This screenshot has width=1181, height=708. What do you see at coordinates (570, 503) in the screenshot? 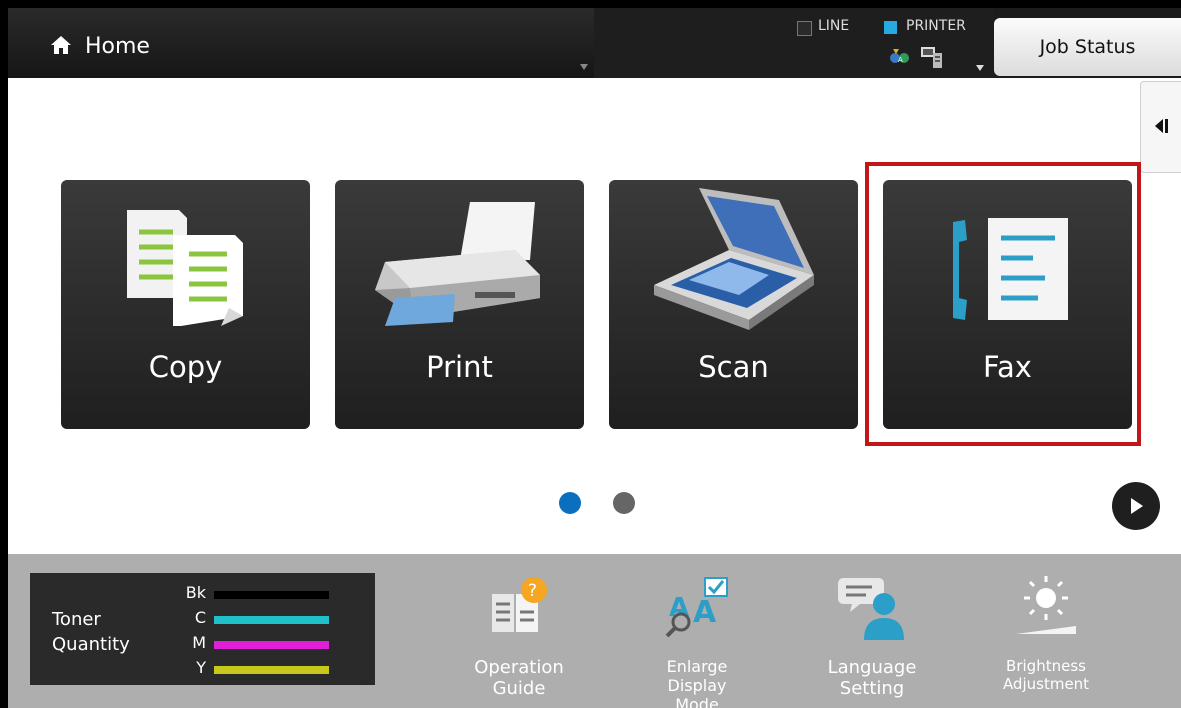
I see `page-dot-active` at bounding box center [570, 503].